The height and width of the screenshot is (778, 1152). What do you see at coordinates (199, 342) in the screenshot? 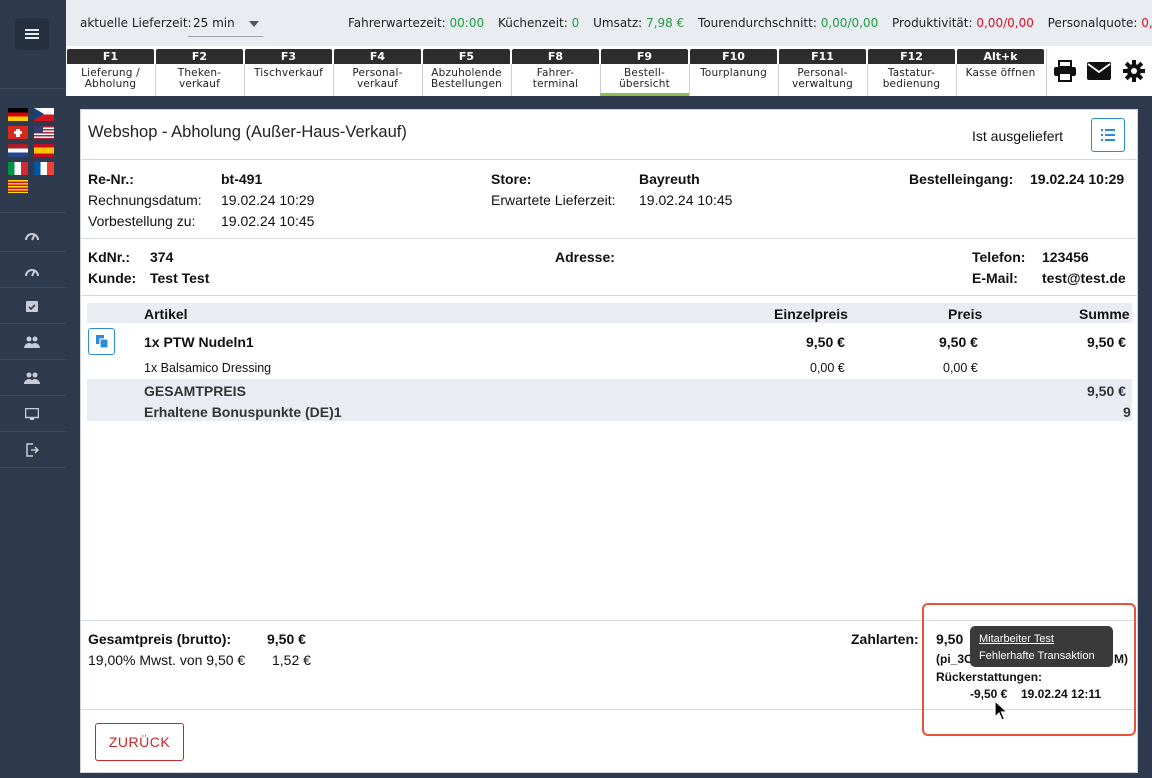
I see `item-name: 1x PTW Nudeln1` at bounding box center [199, 342].